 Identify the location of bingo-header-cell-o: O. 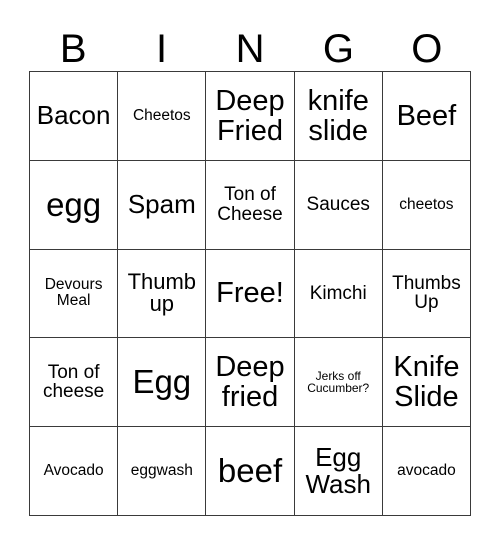
(427, 39).